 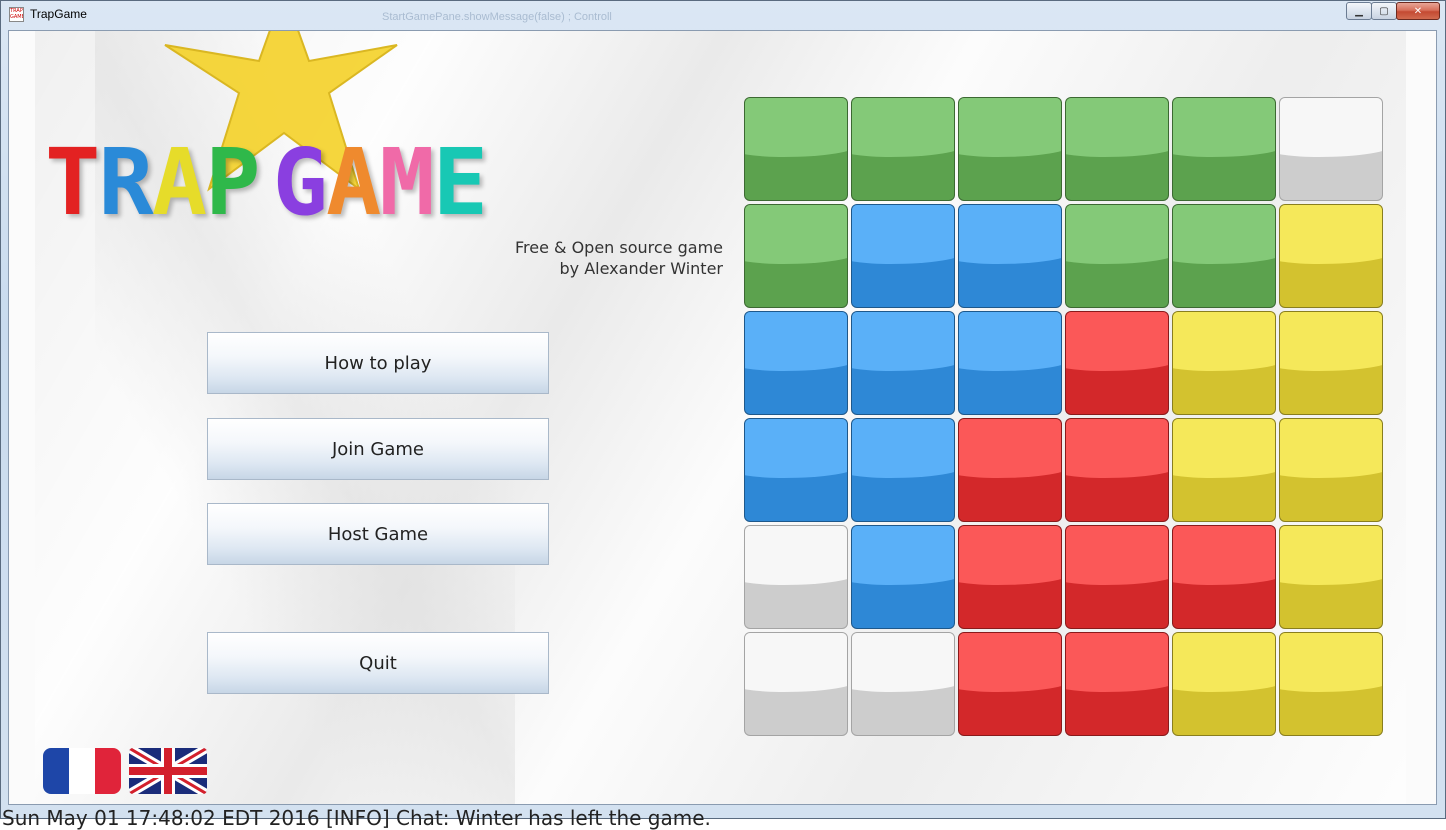 I want to click on join-game-button: Join Game, so click(x=378, y=449).